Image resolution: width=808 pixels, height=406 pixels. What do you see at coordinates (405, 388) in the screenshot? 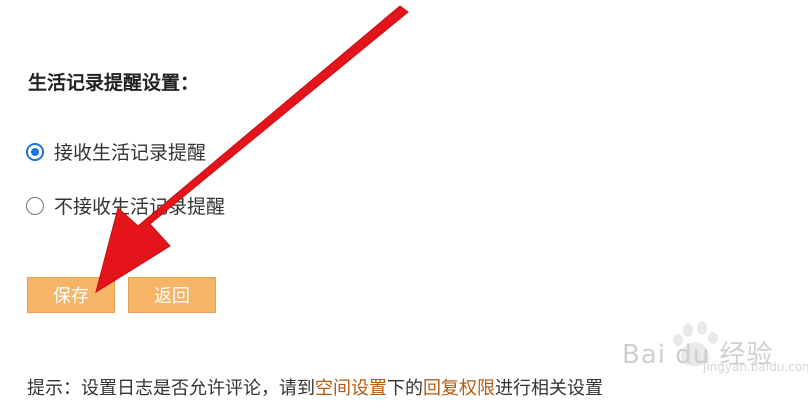
I see `hint-middle: 下的` at bounding box center [405, 388].